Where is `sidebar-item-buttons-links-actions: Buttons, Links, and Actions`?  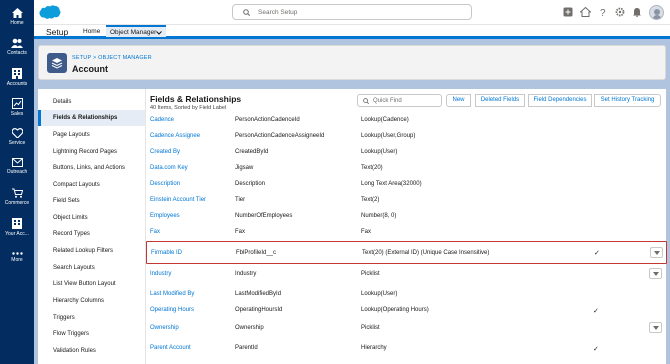
sidebar-item-buttons-links-actions: Buttons, Links, and Actions is located at coordinates (91, 168).